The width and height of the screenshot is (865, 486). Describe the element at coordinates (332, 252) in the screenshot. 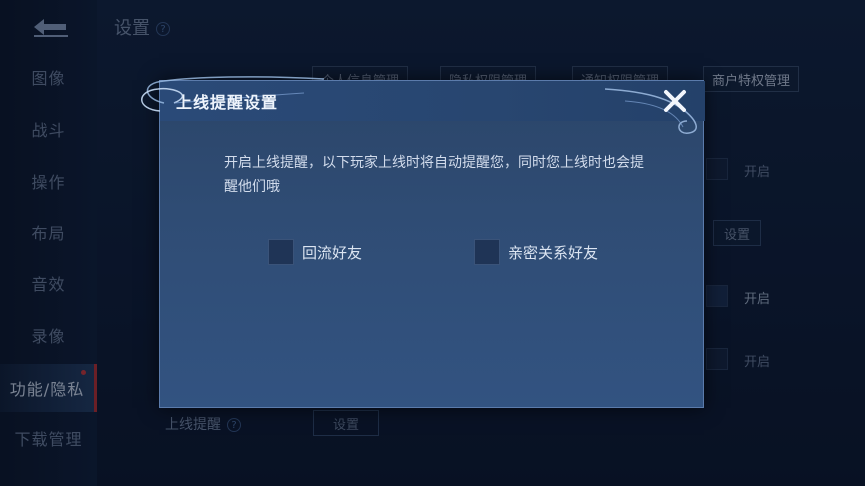

I see `option-label: 回流好友` at that location.